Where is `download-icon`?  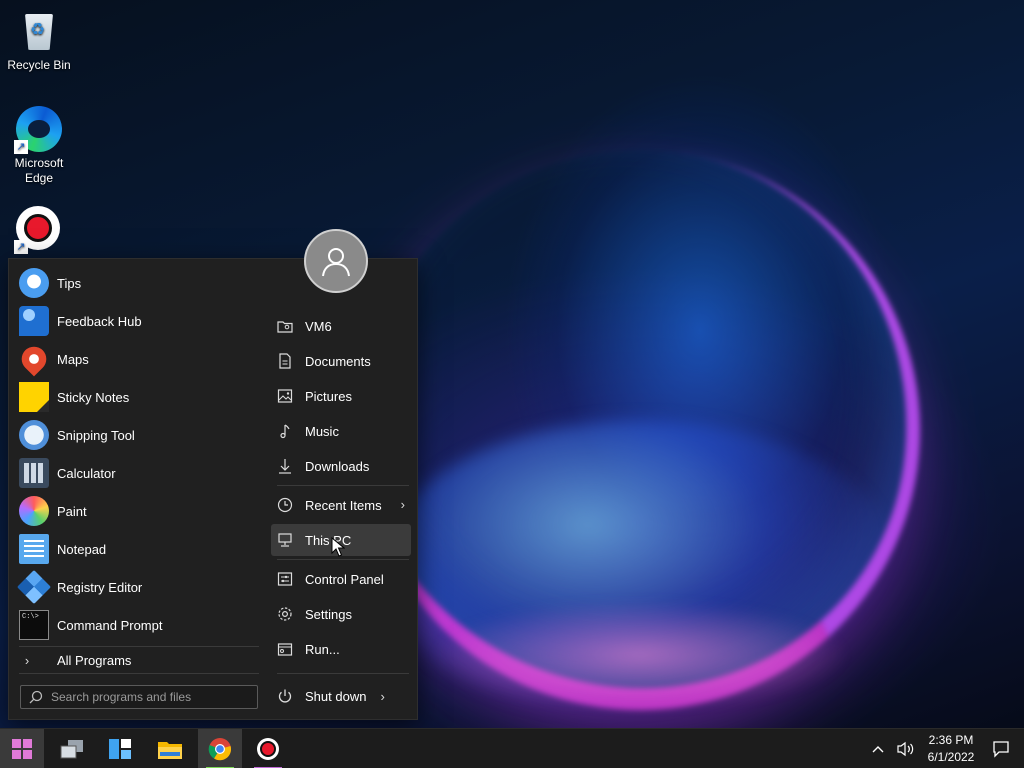 download-icon is located at coordinates (285, 466).